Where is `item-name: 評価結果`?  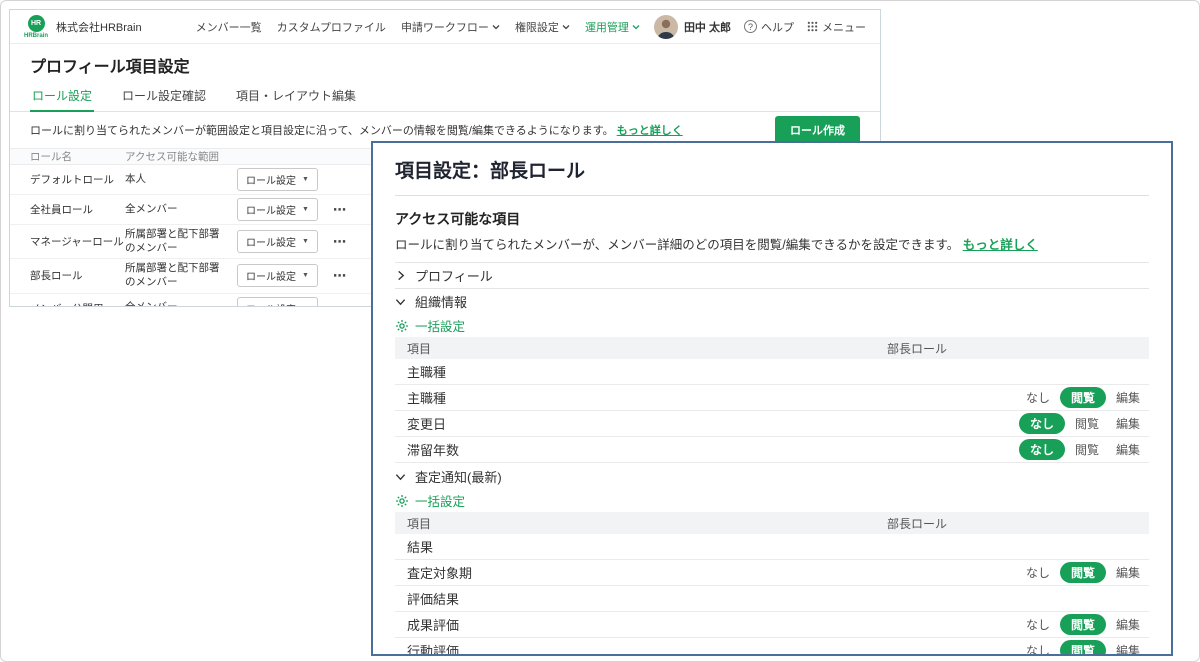
item-name: 評価結果 is located at coordinates (433, 599).